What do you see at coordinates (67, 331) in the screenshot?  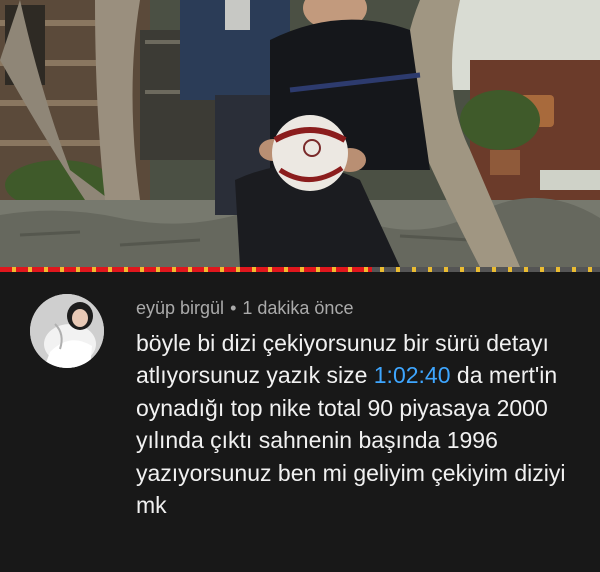 I see `avatar-icon` at bounding box center [67, 331].